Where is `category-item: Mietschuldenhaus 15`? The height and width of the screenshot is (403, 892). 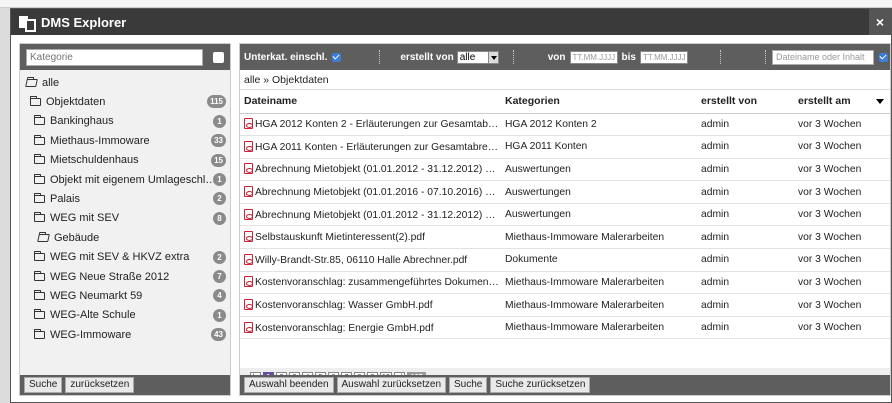 category-item: Mietschuldenhaus 15 is located at coordinates (125, 160).